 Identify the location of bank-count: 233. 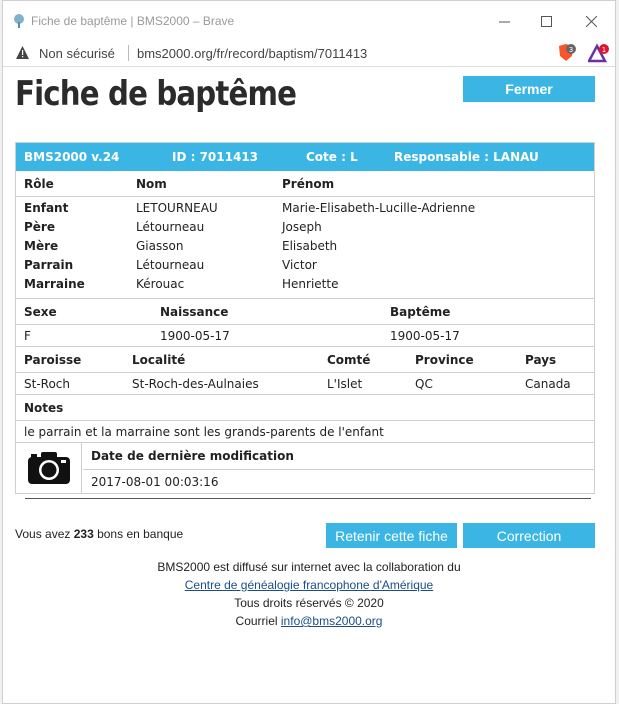
(83, 534).